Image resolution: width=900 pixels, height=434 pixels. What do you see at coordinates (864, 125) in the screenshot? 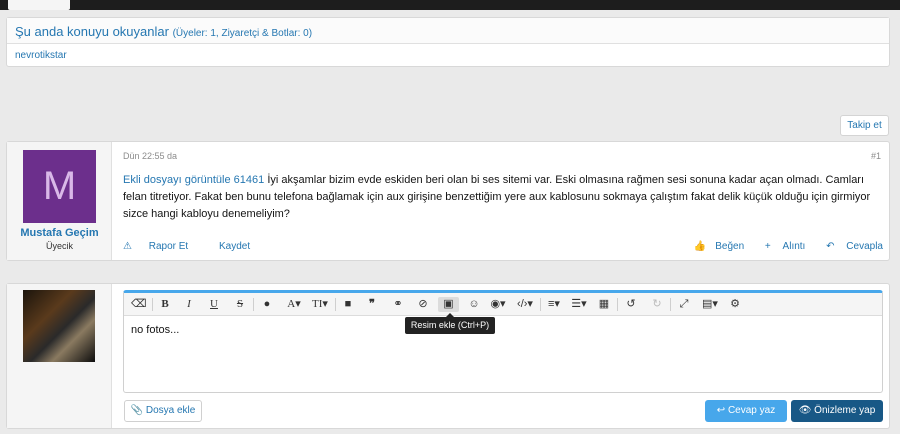
I see `follow-button: Takip et` at bounding box center [864, 125].